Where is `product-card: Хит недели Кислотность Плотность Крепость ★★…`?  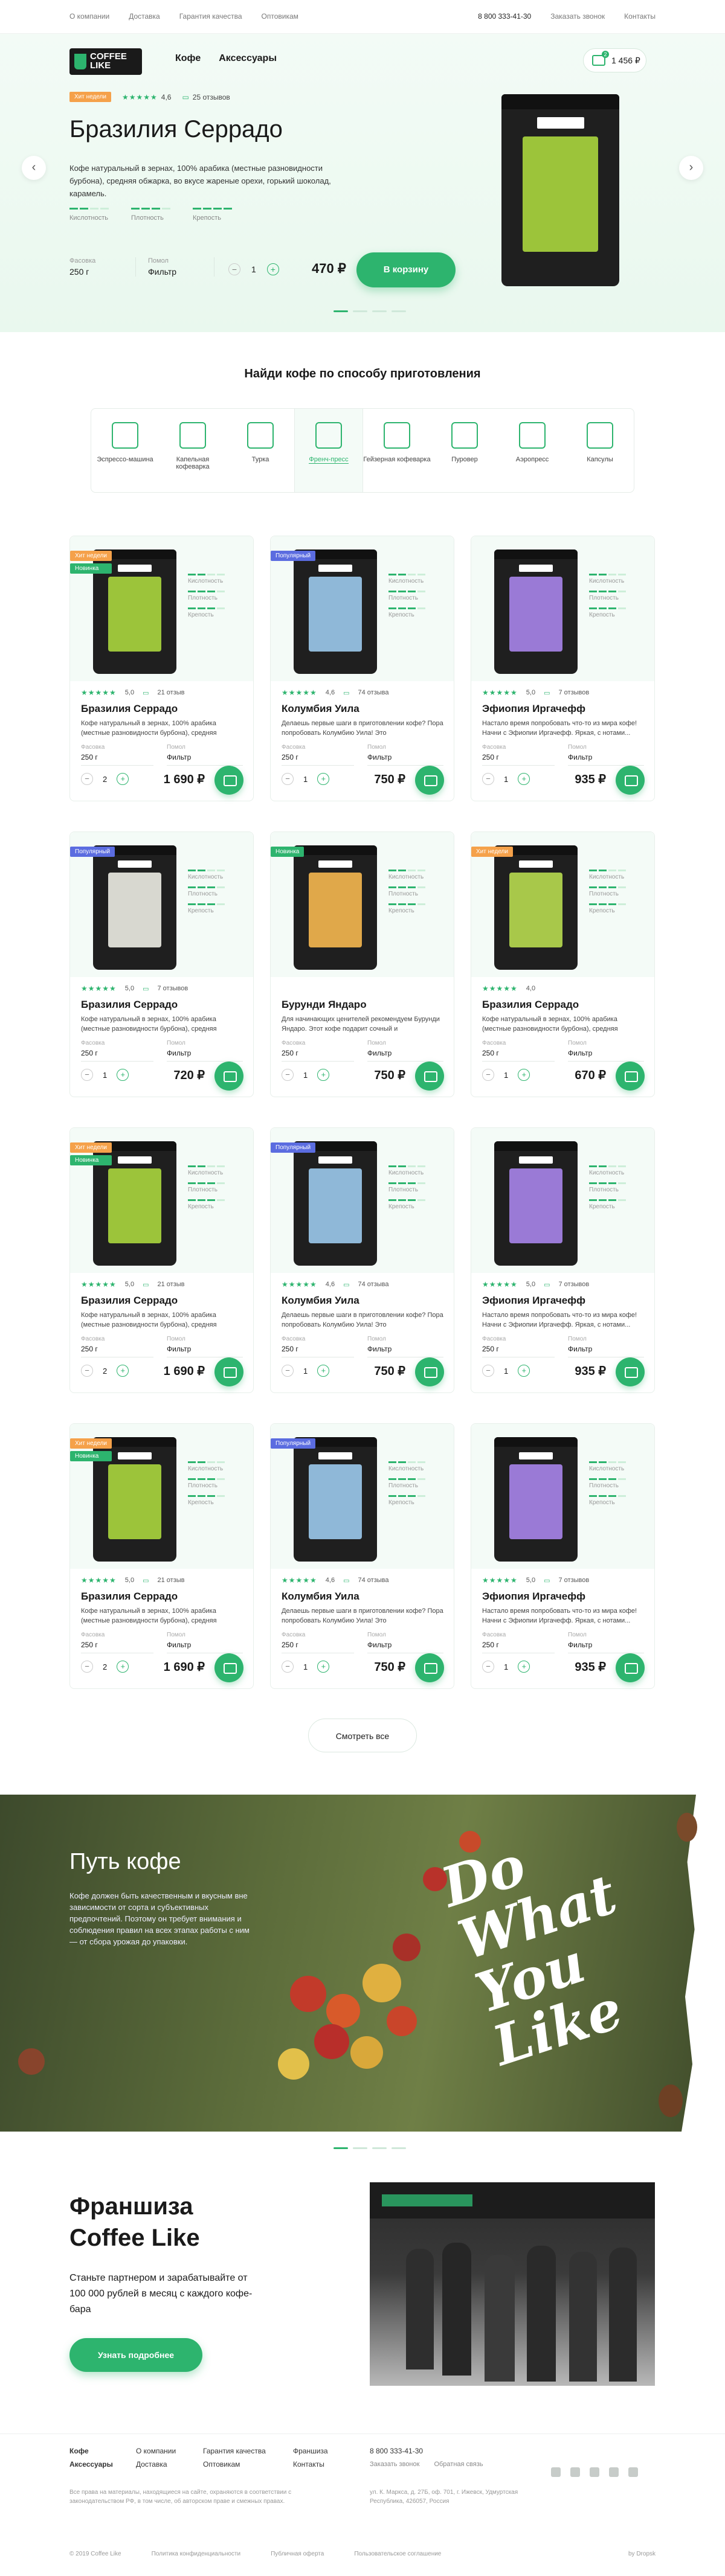 product-card: Хит недели Кислотность Плотность Крепость ★★… is located at coordinates (563, 964).